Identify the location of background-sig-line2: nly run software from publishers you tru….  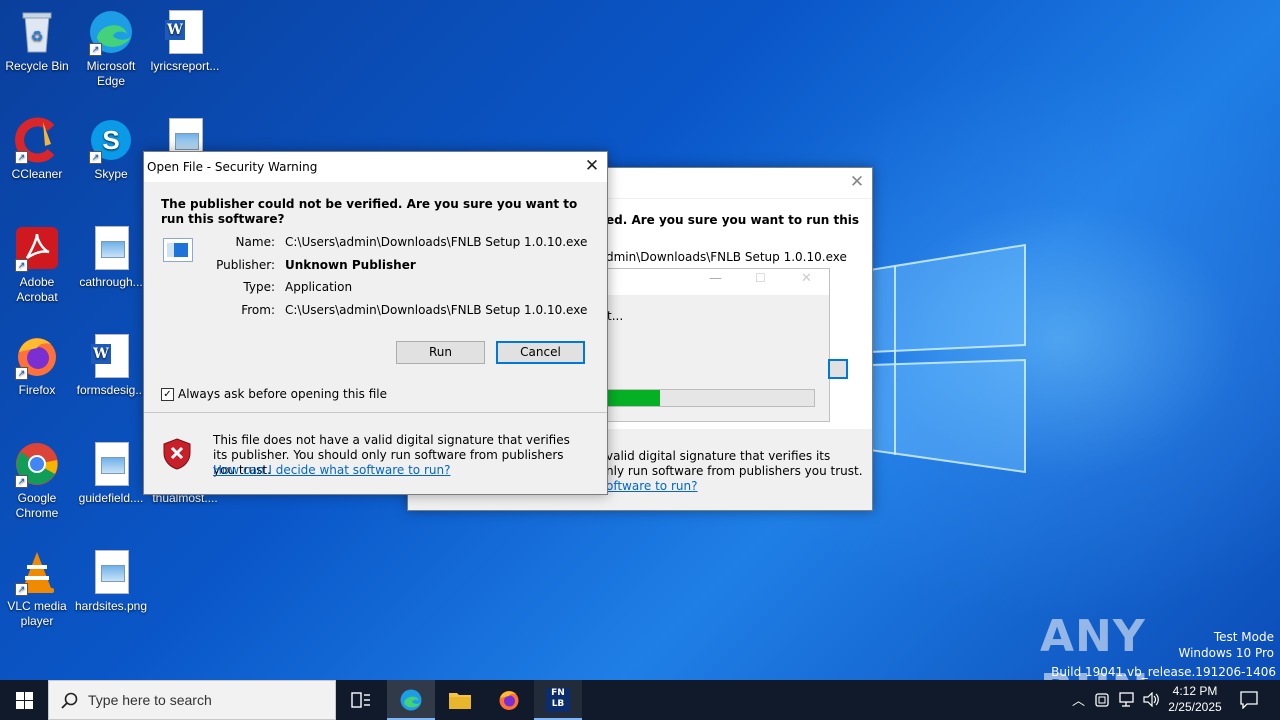
(734, 471).